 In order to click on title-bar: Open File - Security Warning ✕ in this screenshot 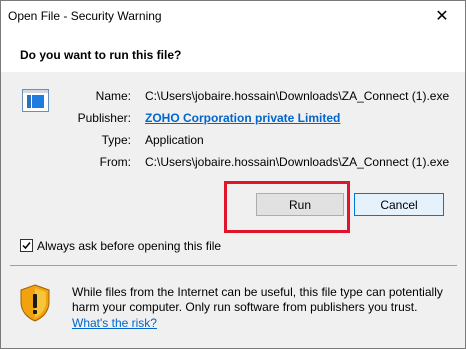, I will do `click(233, 15)`.